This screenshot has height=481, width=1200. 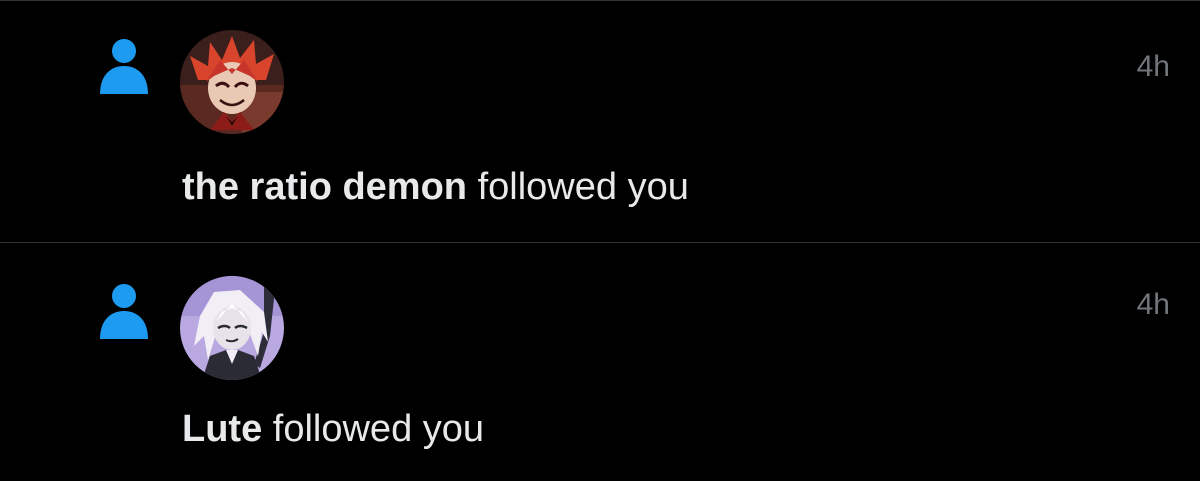 I want to click on avatar-white-haired-character-image, so click(x=232, y=328).